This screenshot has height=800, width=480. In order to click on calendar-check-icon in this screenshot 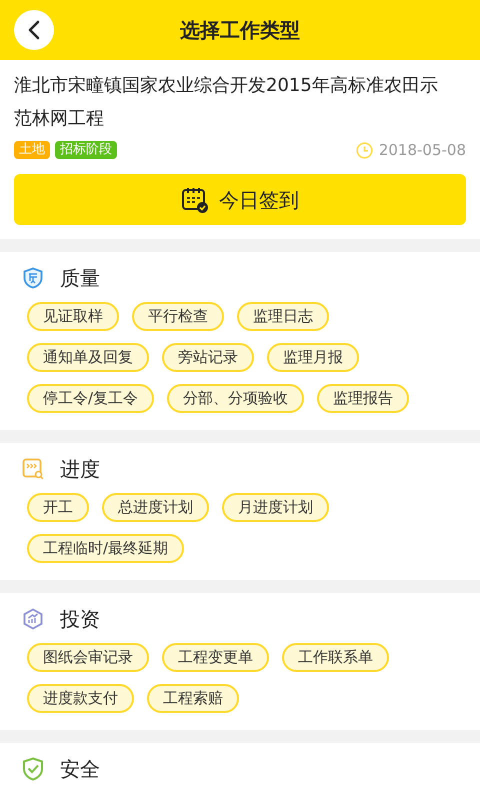, I will do `click(195, 200)`.